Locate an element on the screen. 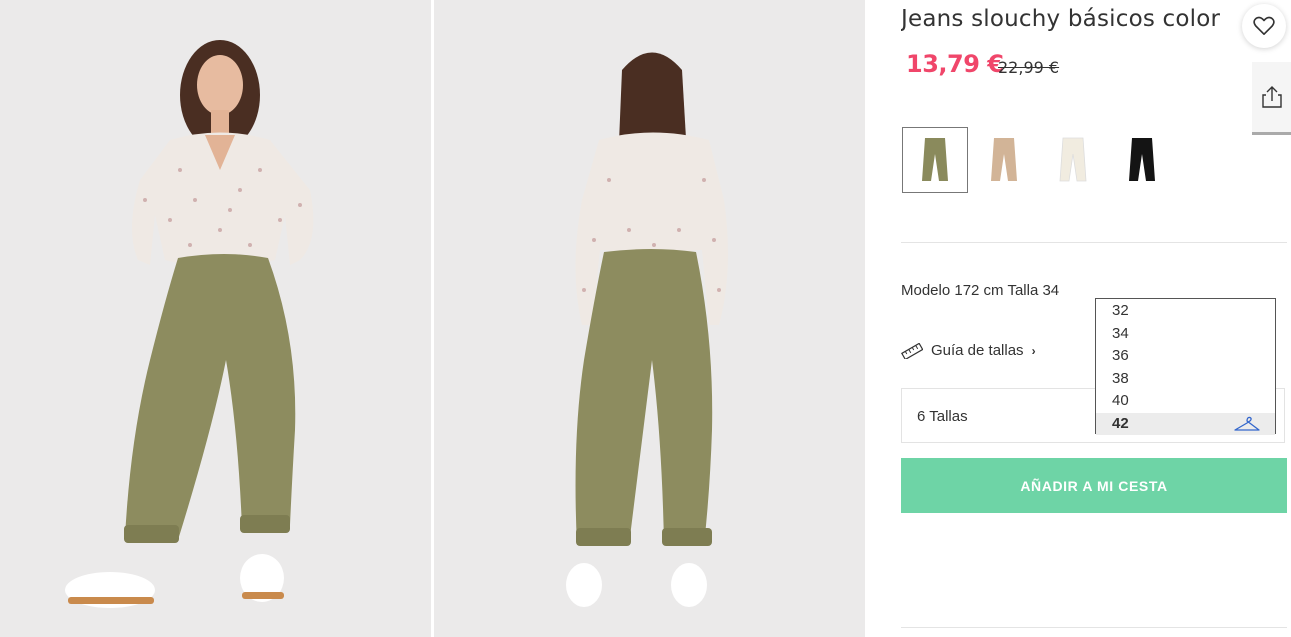 The width and height of the screenshot is (1291, 637). share-button is located at coordinates (1271, 98).